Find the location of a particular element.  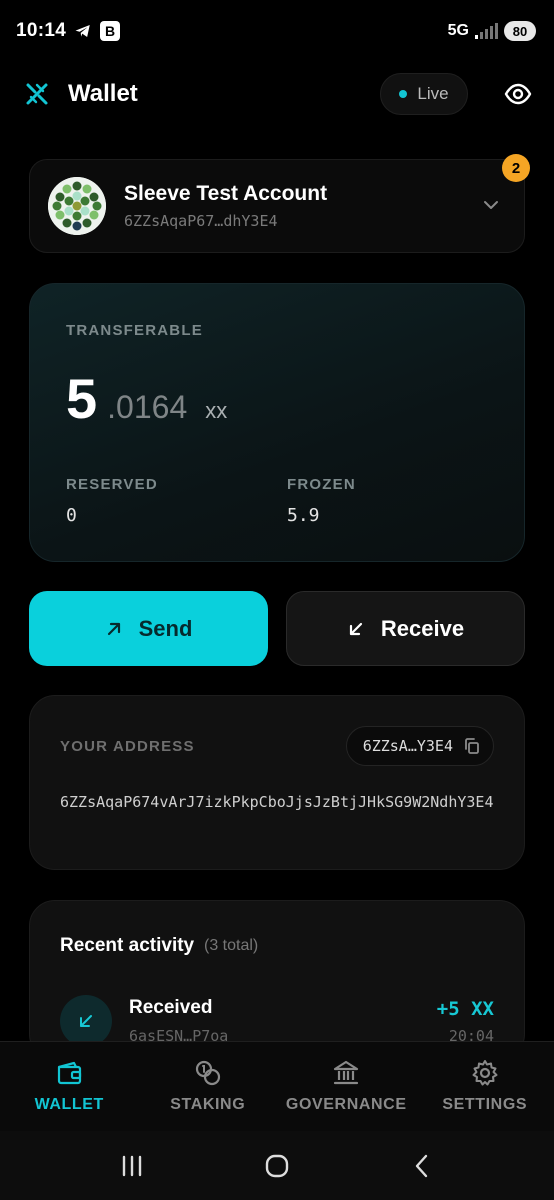

receive-label: Receive is located at coordinates (422, 628).